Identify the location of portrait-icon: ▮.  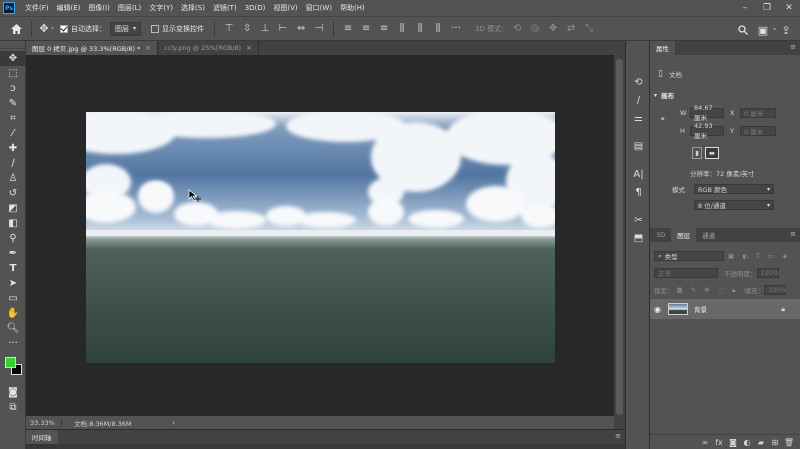
(697, 153).